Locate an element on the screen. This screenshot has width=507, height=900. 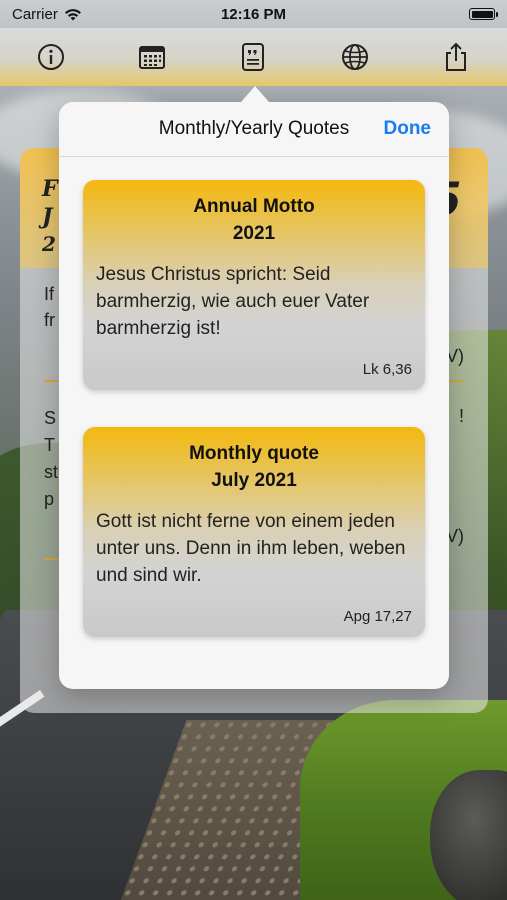
toolbar is located at coordinates (253, 57).